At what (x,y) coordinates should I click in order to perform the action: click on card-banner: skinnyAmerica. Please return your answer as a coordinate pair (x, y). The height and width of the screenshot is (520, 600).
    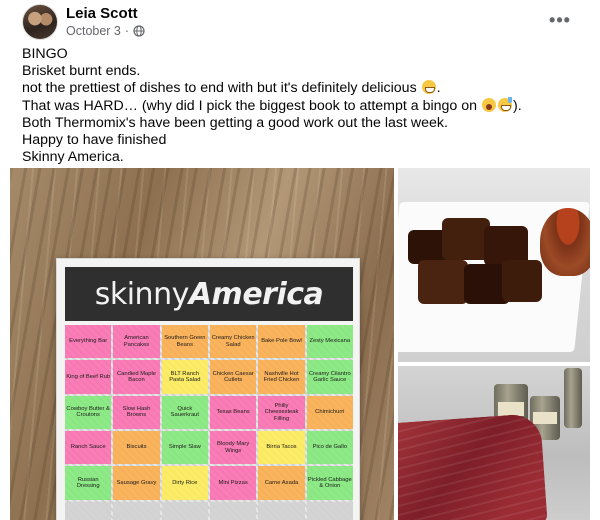
    Looking at the image, I should click on (209, 294).